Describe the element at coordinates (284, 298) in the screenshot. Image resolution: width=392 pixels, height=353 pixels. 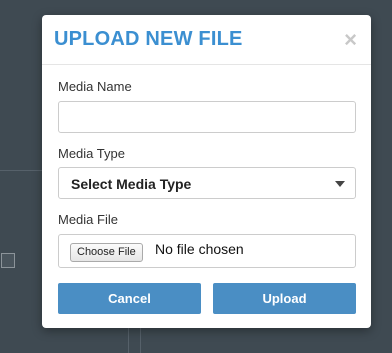
I see `upload-button: Upload` at that location.